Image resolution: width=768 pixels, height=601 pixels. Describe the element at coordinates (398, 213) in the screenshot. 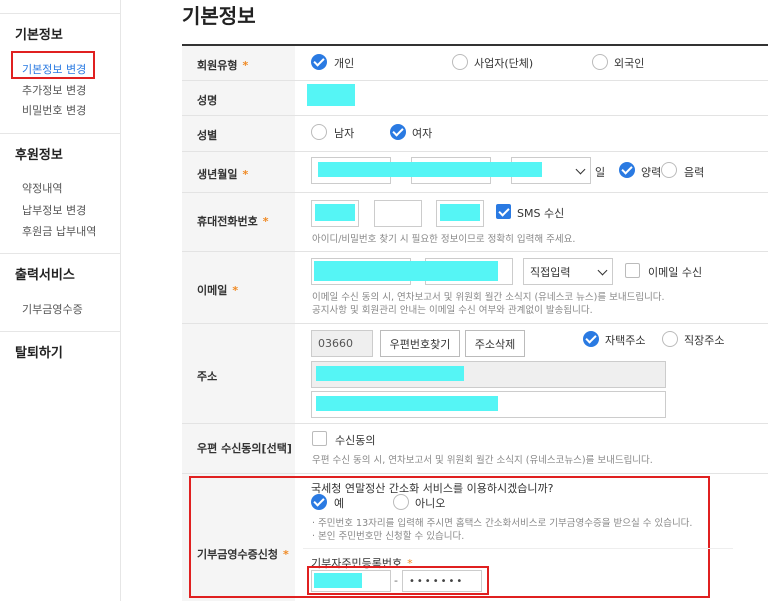

I see `phone-part2-input` at that location.